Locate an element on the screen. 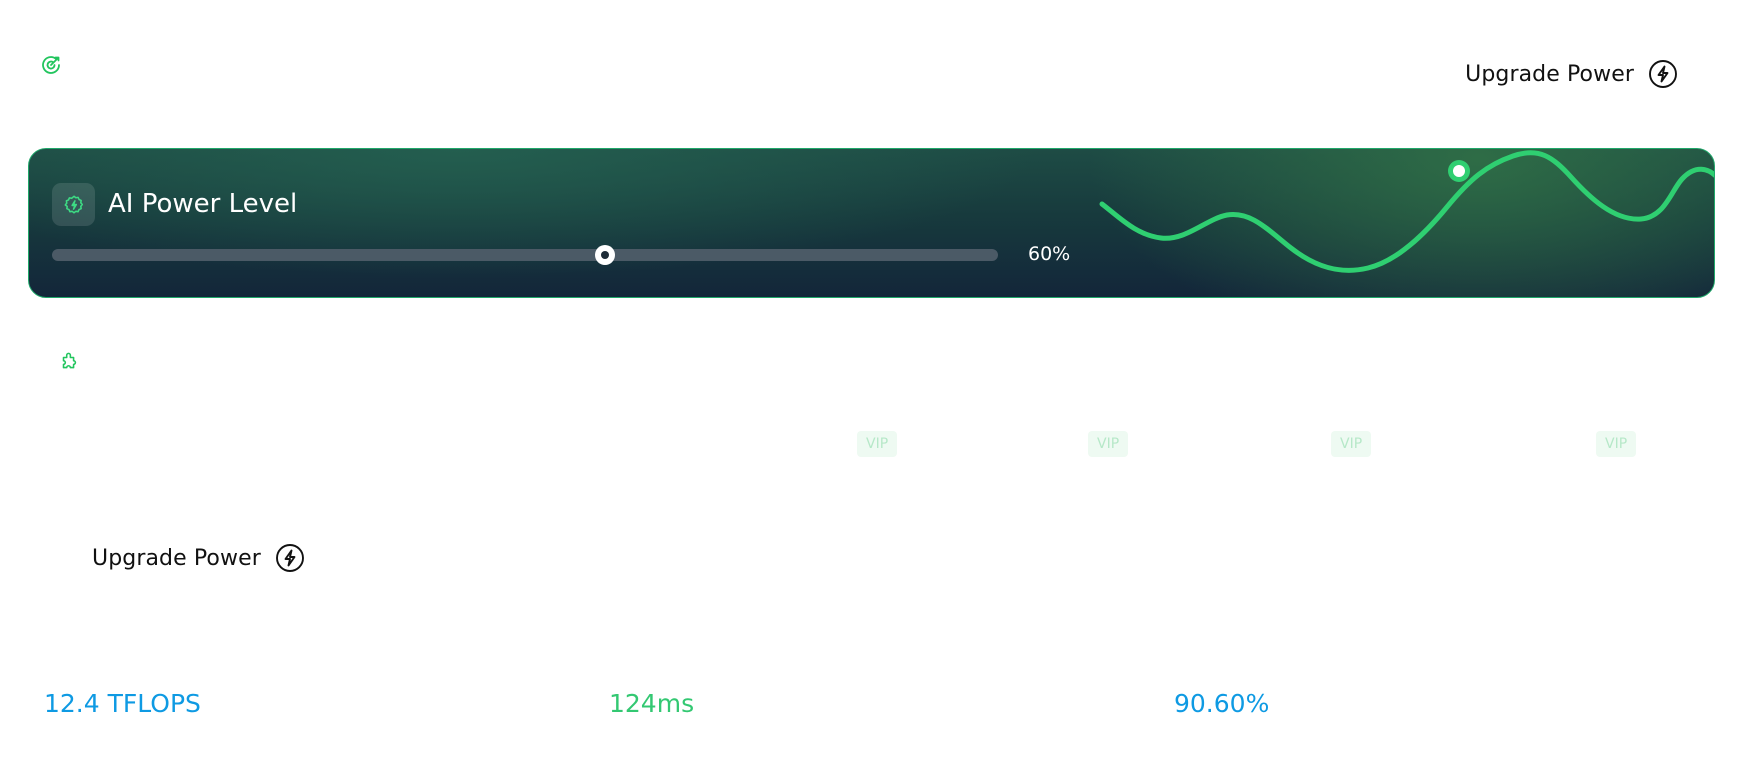 Image resolution: width=1747 pixels, height=758 pixels. metric-accuracy: 90.60% is located at coordinates (1222, 703).